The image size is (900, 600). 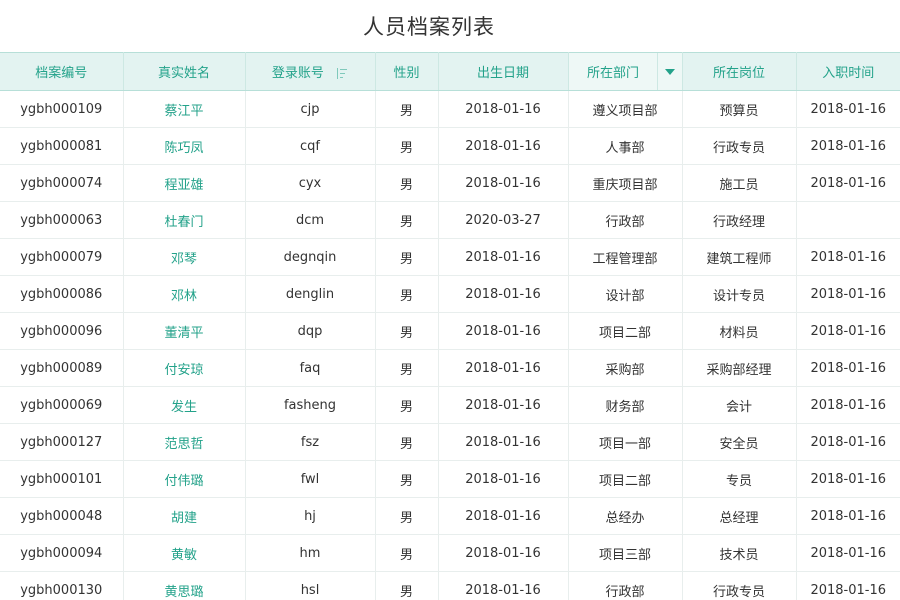 I want to click on page-title: 人员档案列表, so click(x=429, y=27).